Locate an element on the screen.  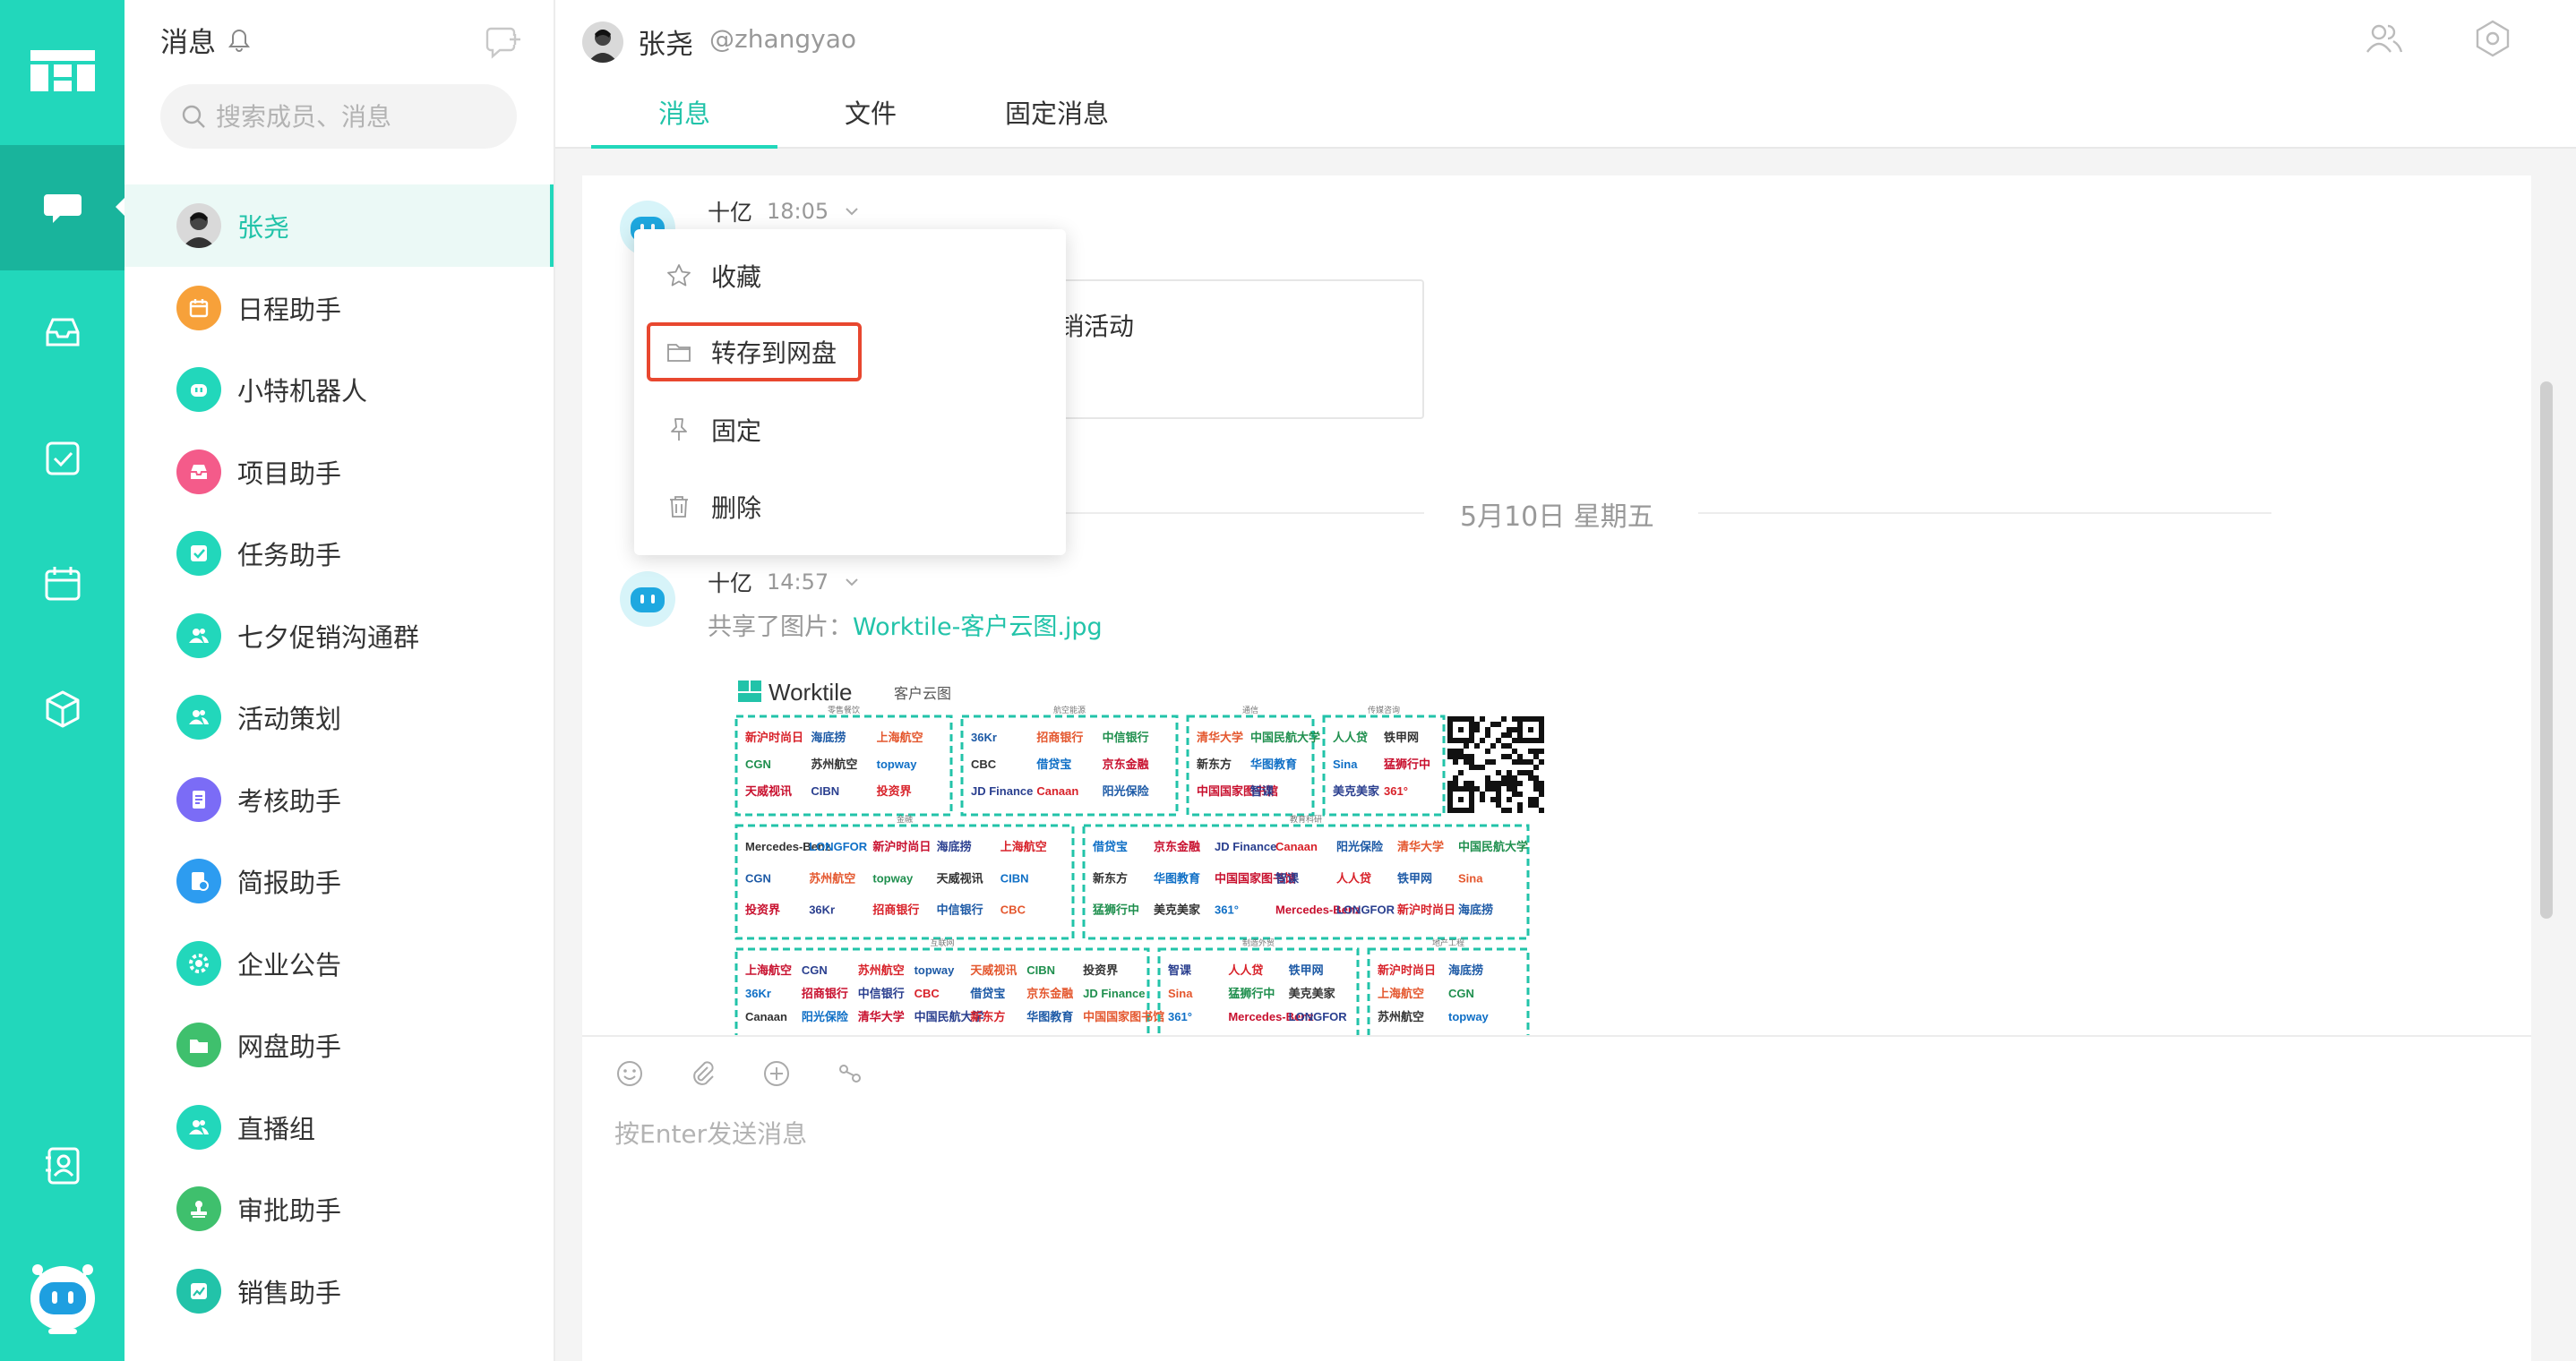
robot-sender-avatar is located at coordinates (647, 599).